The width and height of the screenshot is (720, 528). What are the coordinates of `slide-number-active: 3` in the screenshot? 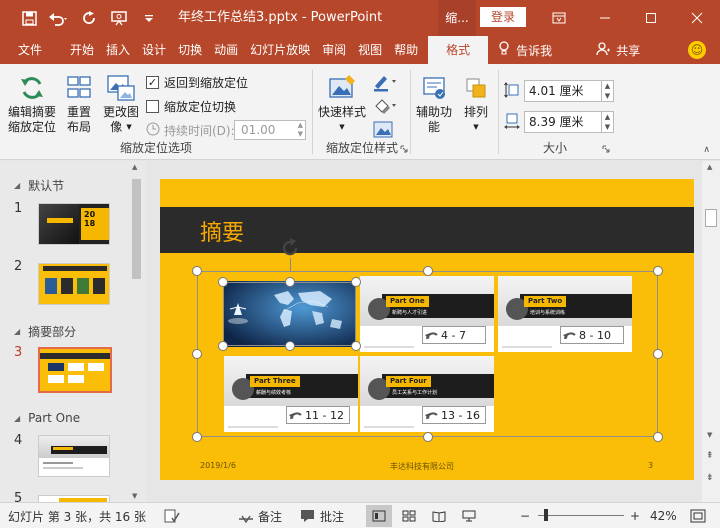 It's located at (18, 352).